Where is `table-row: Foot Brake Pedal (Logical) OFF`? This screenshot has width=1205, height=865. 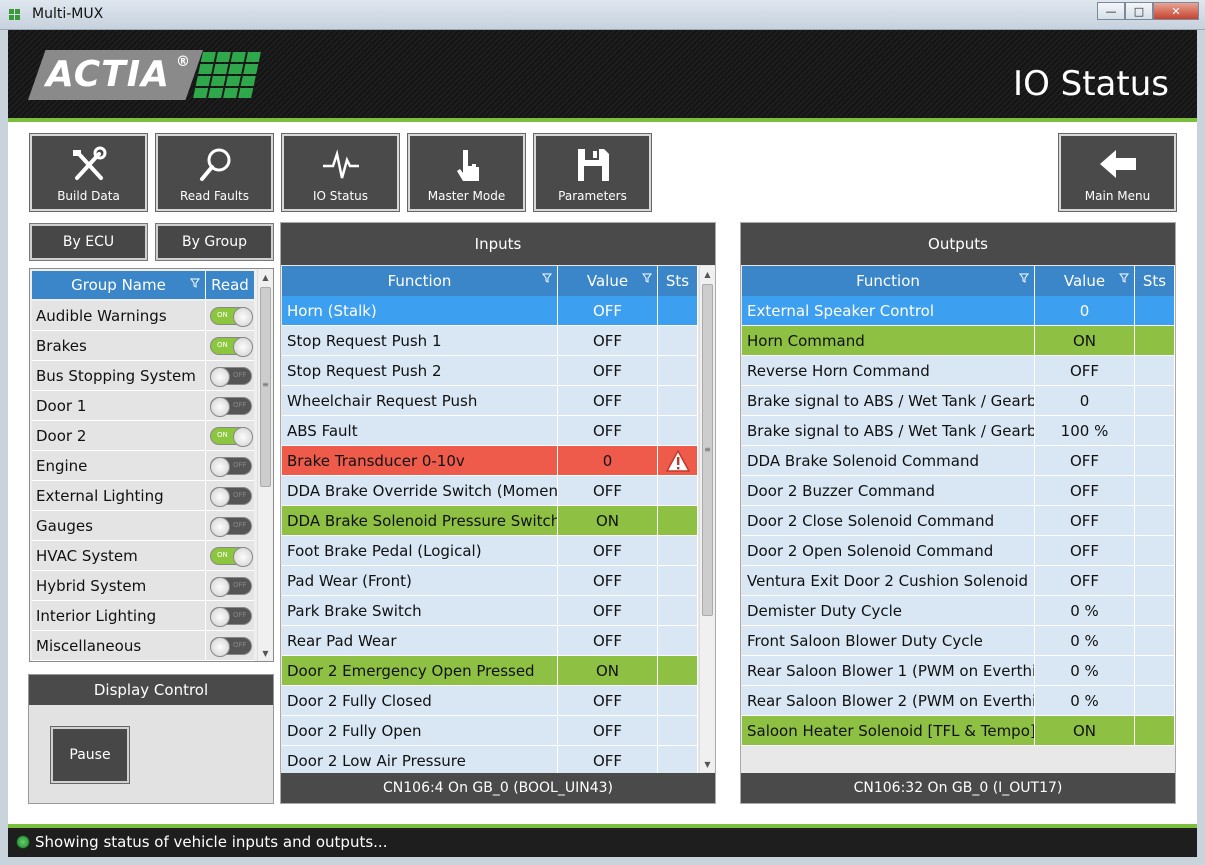 table-row: Foot Brake Pedal (Logical) OFF is located at coordinates (490, 551).